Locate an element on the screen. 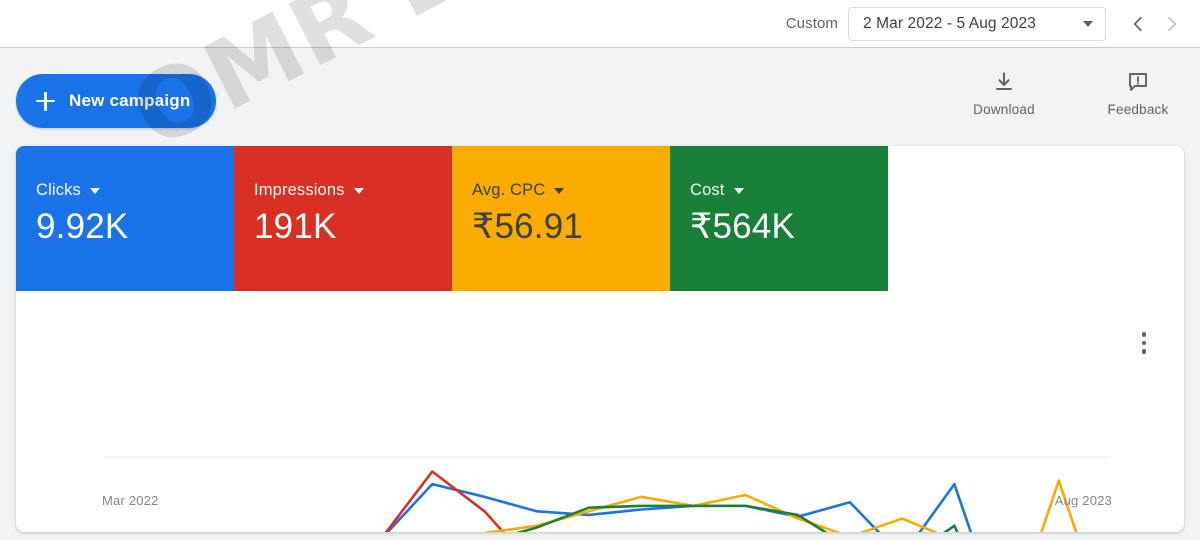  date-nav-arrows is located at coordinates (1155, 24).